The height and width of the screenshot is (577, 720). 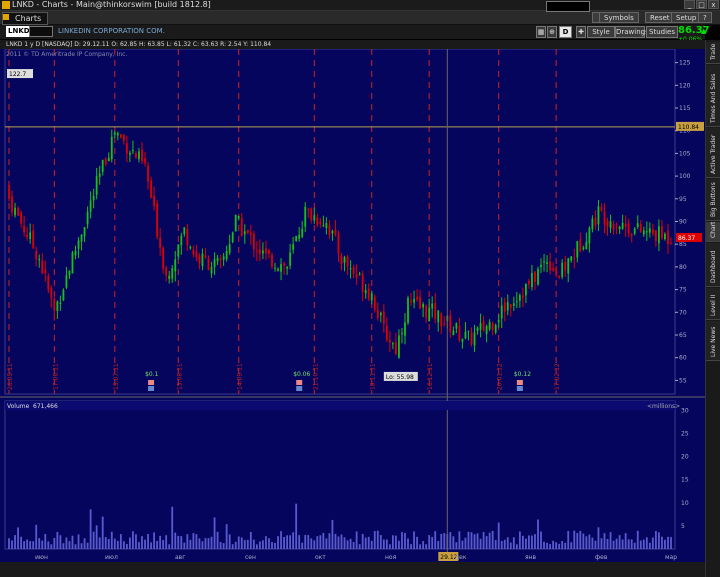 I want to click on sidebar-tab-label: Live News, so click(x=713, y=341).